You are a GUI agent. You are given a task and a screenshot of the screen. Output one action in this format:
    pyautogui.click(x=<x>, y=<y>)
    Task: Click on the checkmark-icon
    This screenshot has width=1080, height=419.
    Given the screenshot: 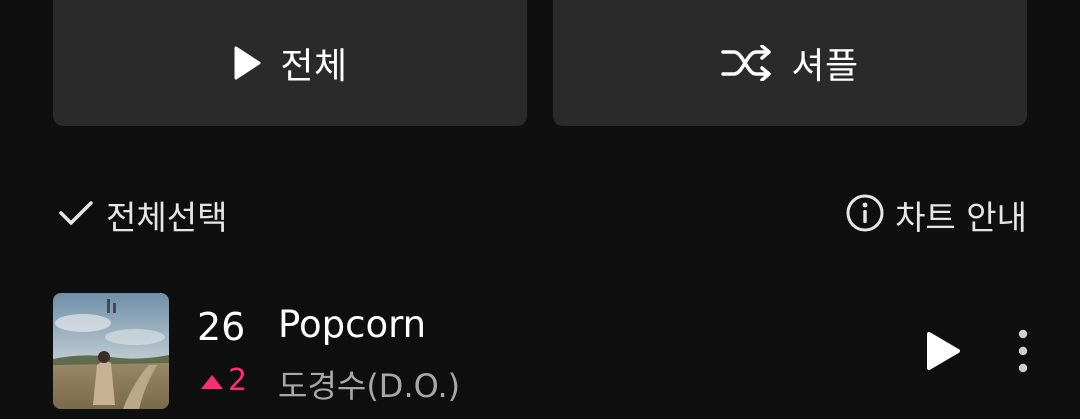 What is the action you would take?
    pyautogui.click(x=76, y=215)
    